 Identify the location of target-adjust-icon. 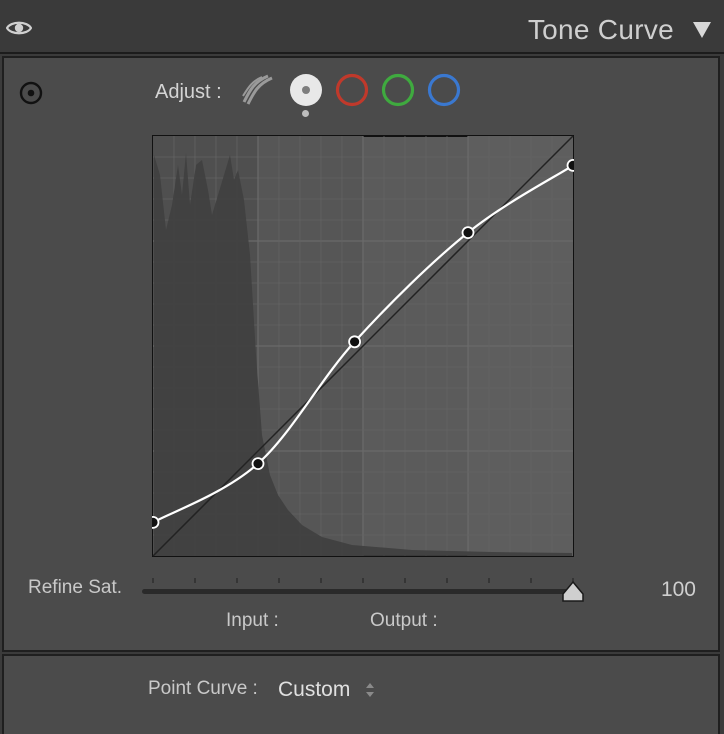
(31, 93).